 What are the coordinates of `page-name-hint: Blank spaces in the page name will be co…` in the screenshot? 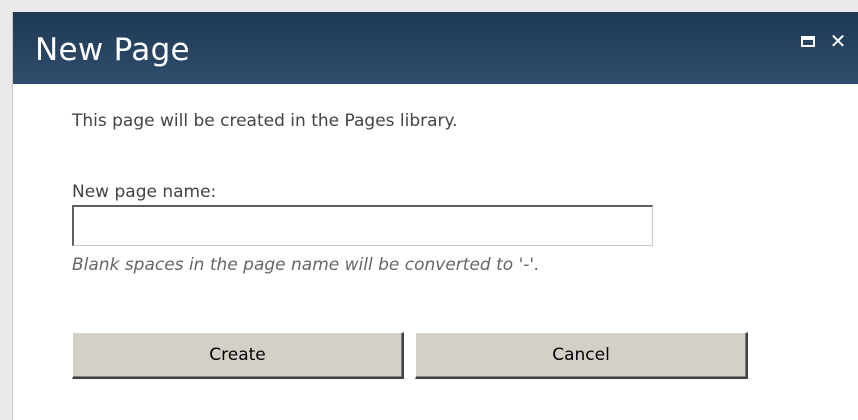 It's located at (306, 265).